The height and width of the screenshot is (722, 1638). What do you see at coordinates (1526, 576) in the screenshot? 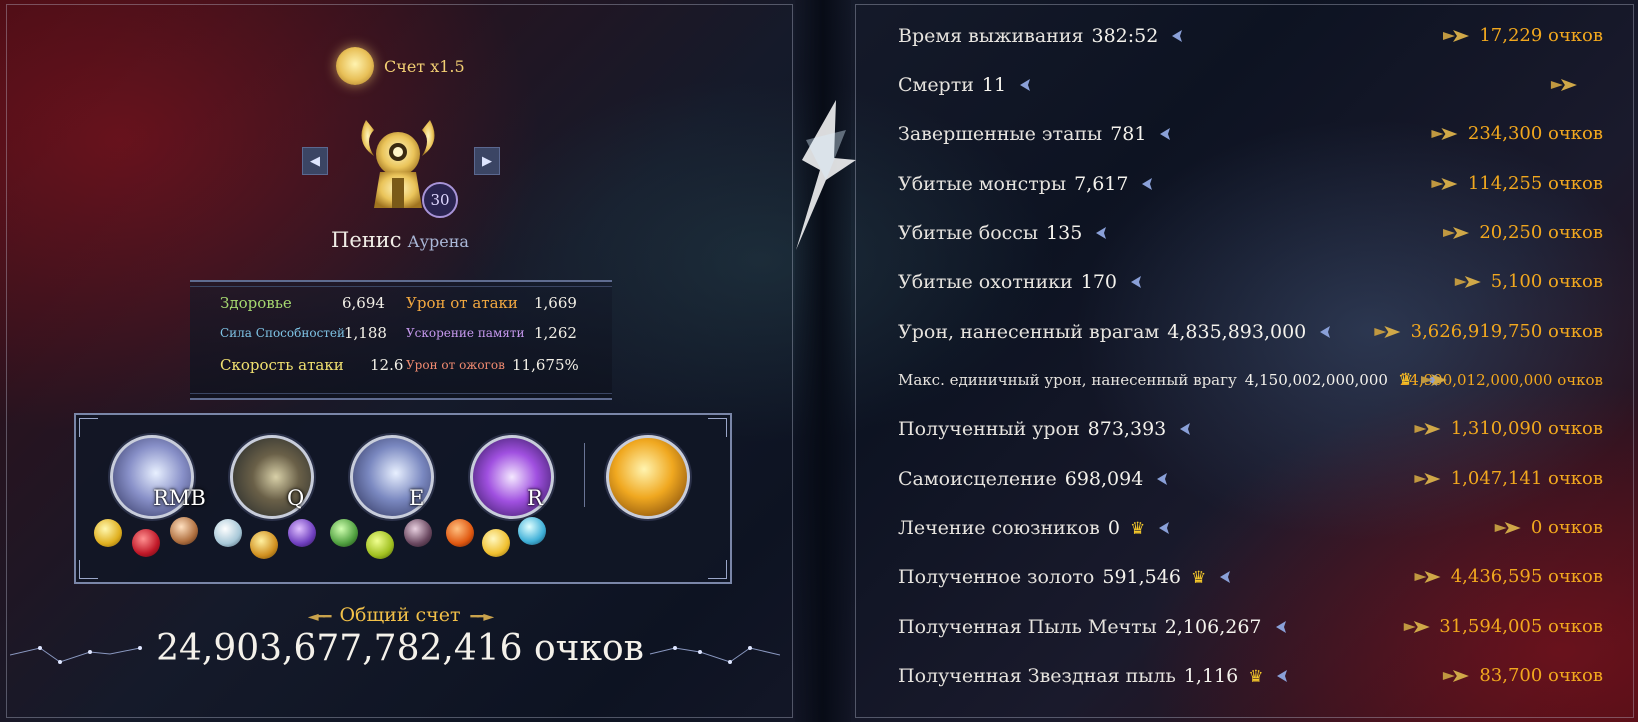
I see `breakdown-points: 4,436,595 очков` at bounding box center [1526, 576].